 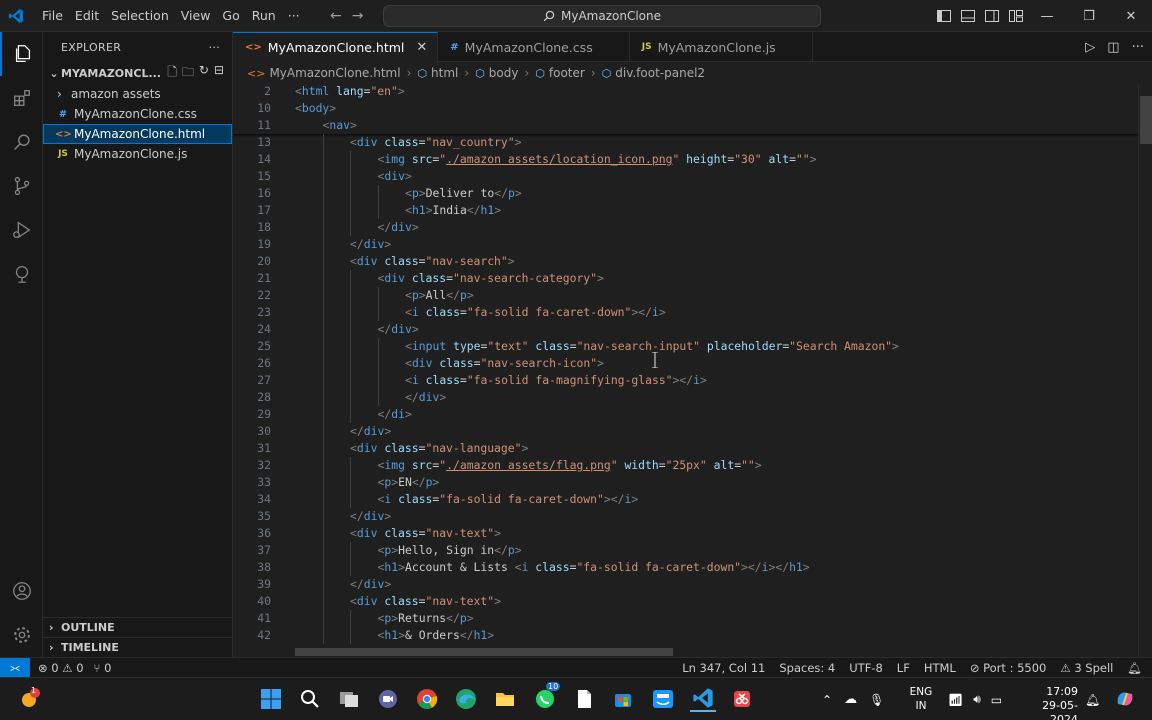 What do you see at coordinates (685, 482) in the screenshot?
I see `code-line: 33 <p>EN</p>` at bounding box center [685, 482].